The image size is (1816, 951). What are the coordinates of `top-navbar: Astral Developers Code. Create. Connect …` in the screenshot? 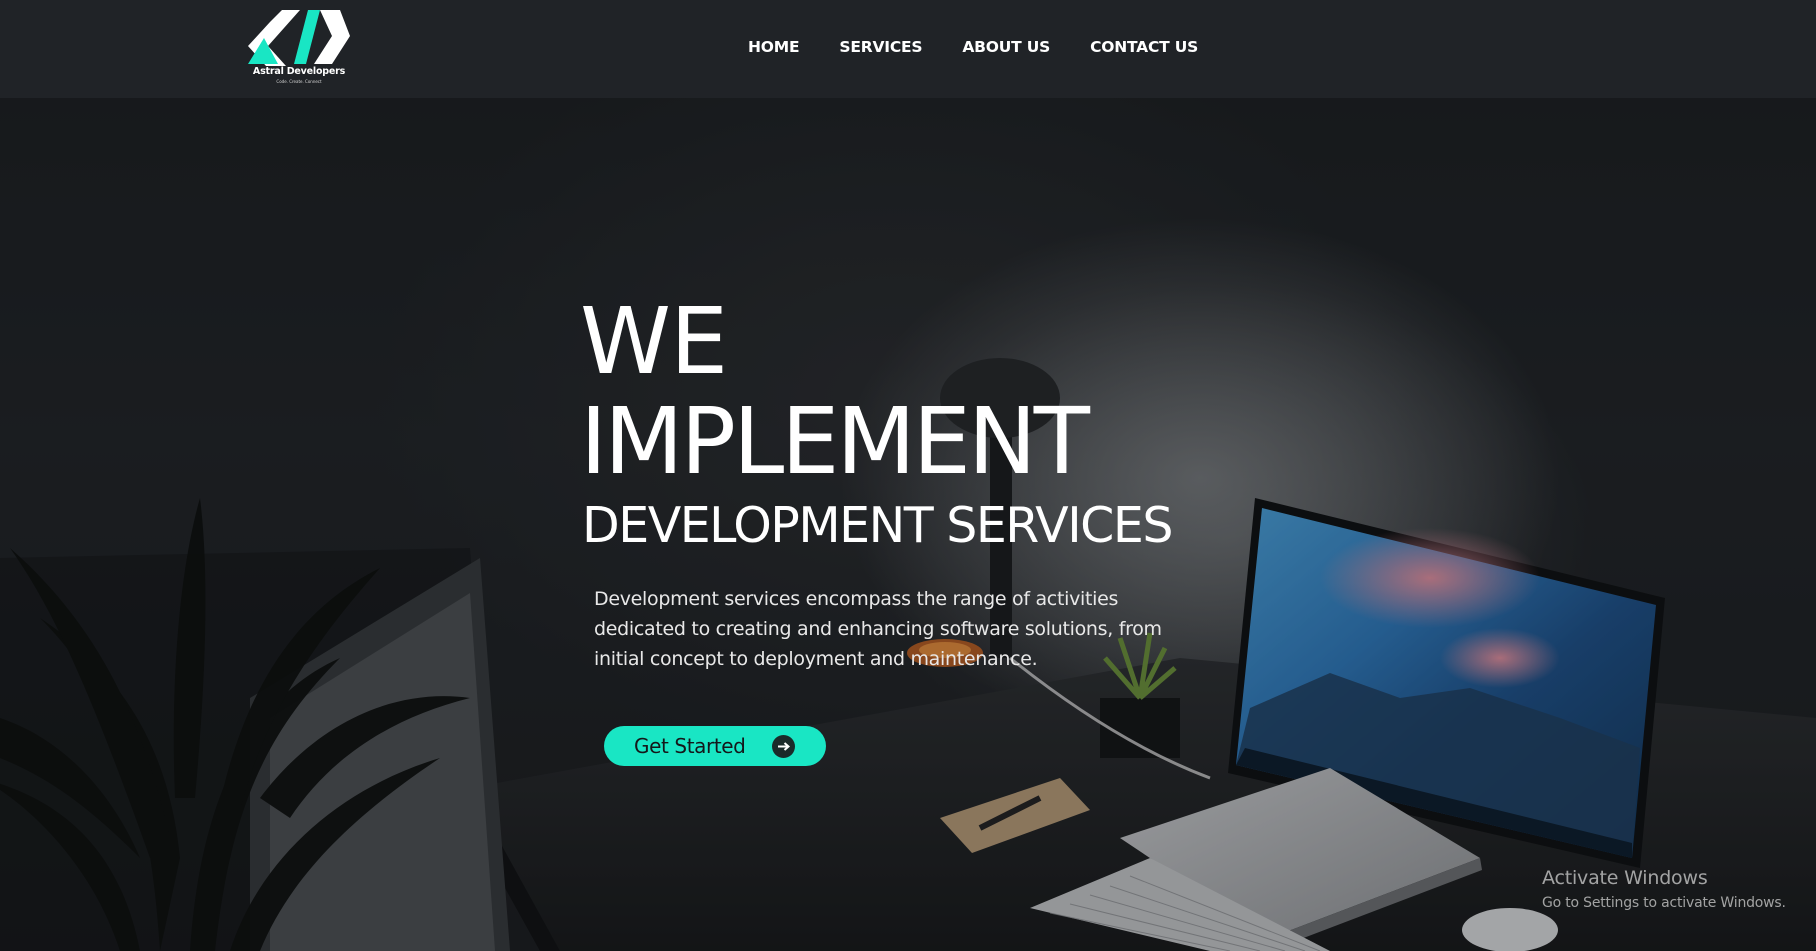 It's located at (908, 49).